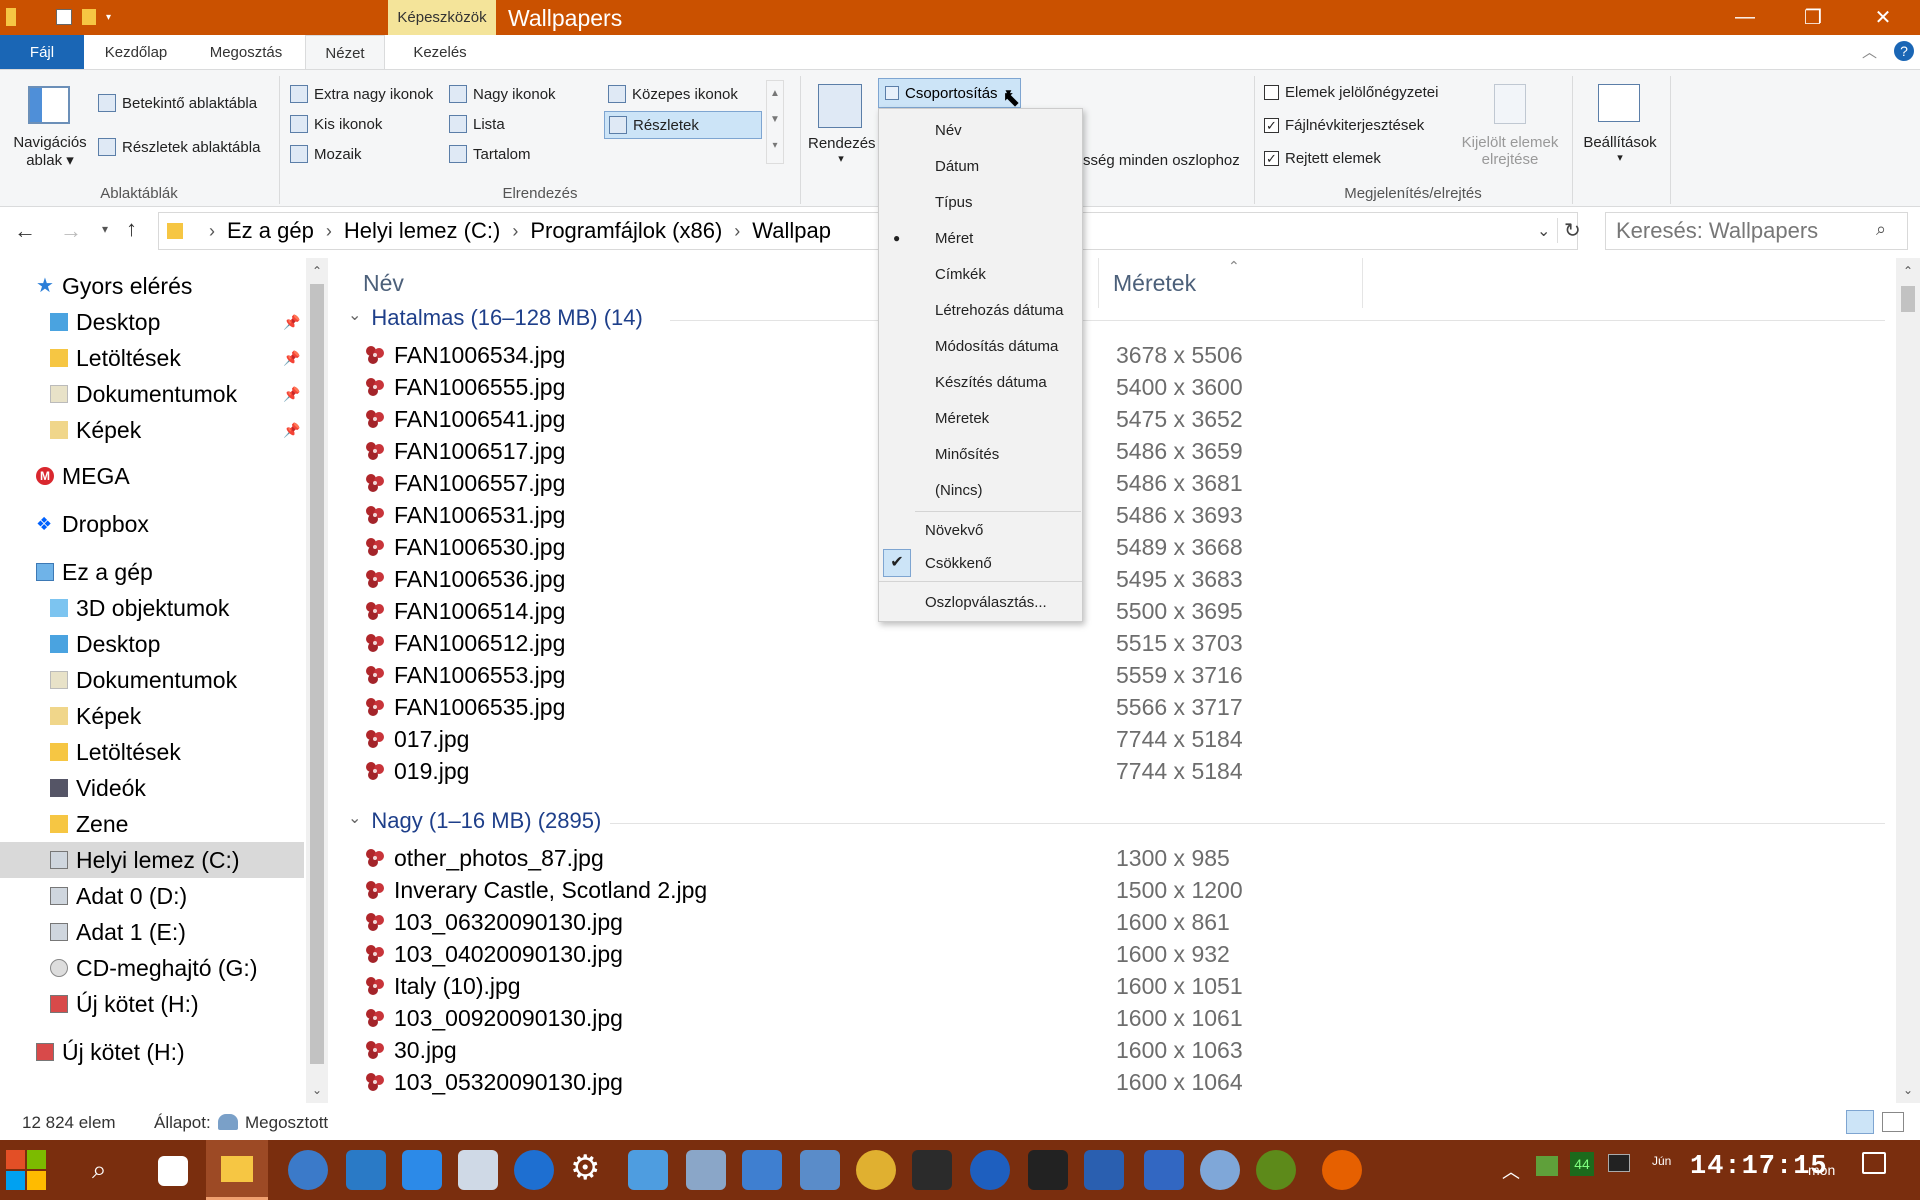 Image resolution: width=1920 pixels, height=1200 pixels. I want to click on search-icon: ⌕, so click(1881, 229).